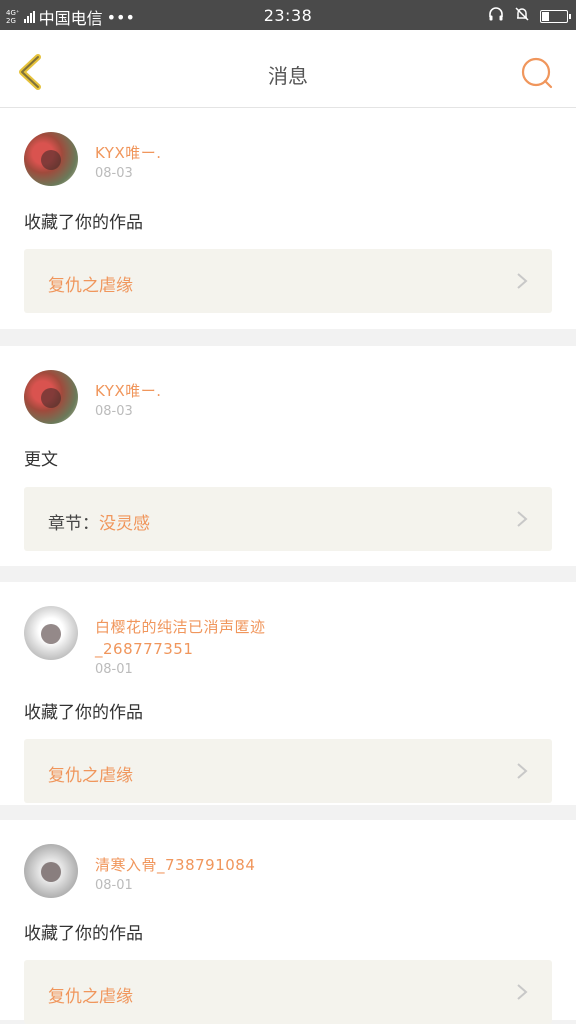 The height and width of the screenshot is (1024, 576). I want to click on status-right, so click(529, 16).